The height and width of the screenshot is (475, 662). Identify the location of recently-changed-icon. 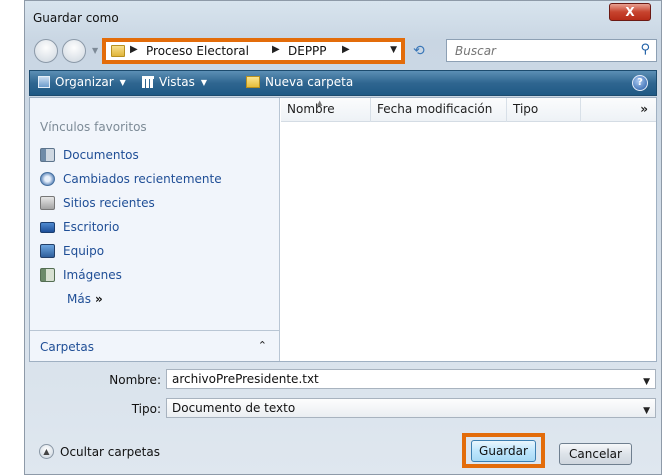
(47, 179).